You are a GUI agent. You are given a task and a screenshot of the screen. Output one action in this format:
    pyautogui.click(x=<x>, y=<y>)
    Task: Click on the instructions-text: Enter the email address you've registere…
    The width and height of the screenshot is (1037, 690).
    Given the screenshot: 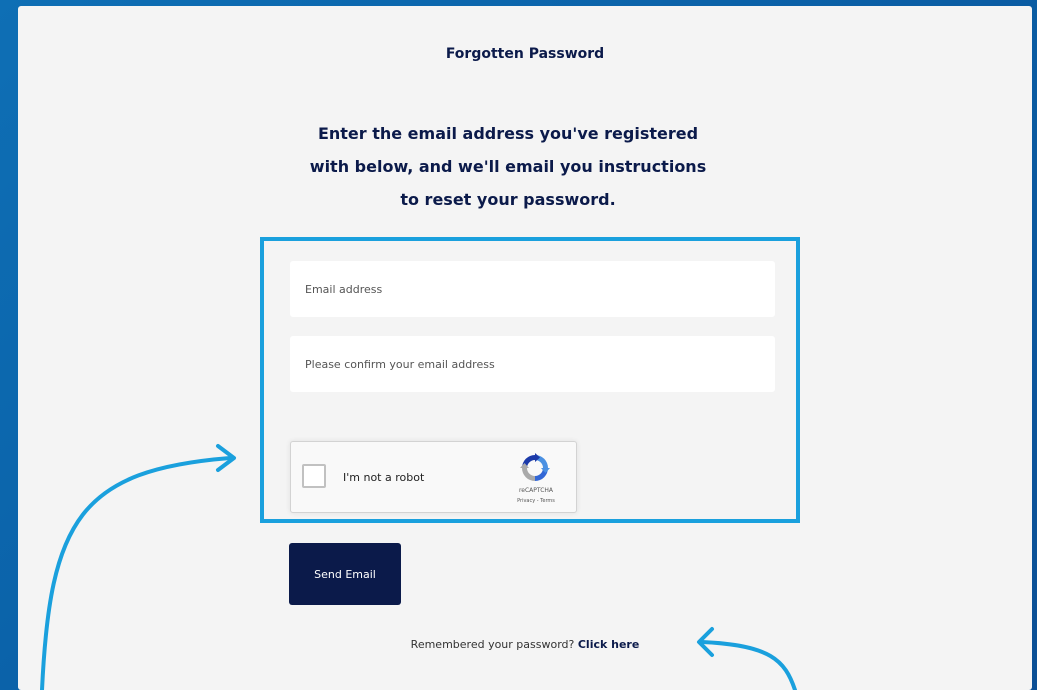 What is the action you would take?
    pyautogui.click(x=508, y=166)
    